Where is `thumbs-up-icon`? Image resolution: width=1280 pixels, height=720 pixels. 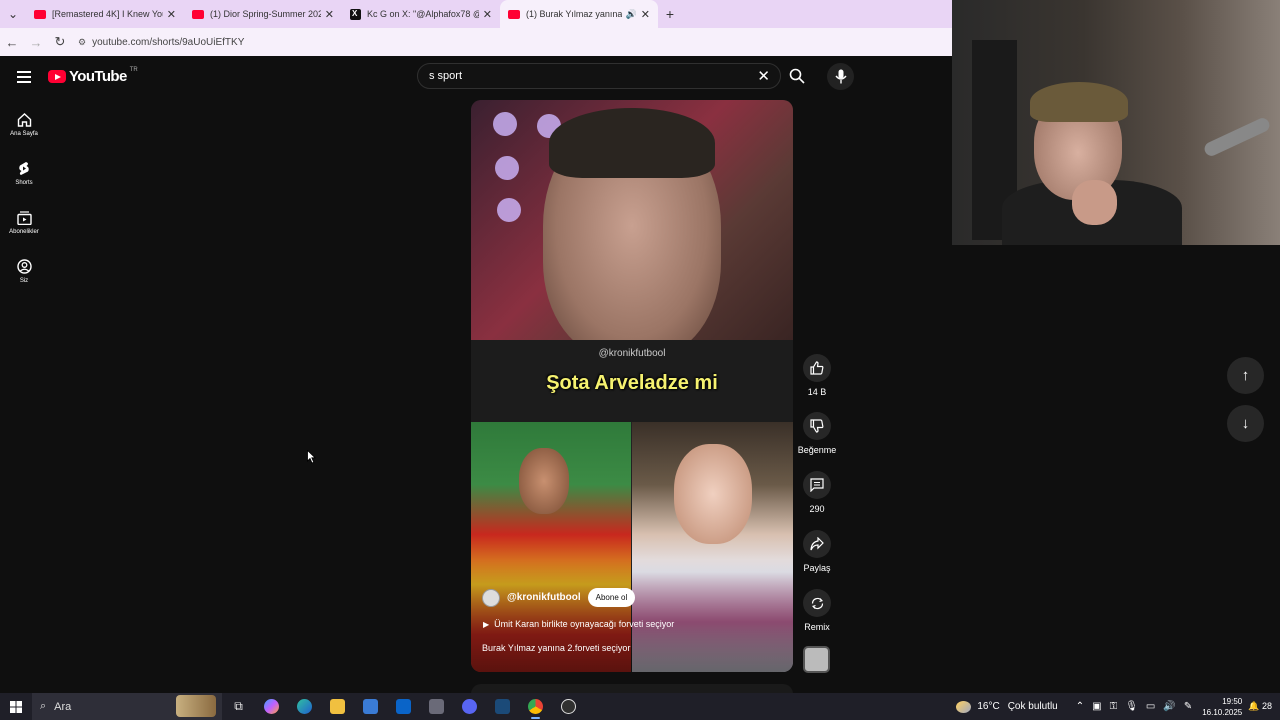
thumbs-up-icon is located at coordinates (817, 368).